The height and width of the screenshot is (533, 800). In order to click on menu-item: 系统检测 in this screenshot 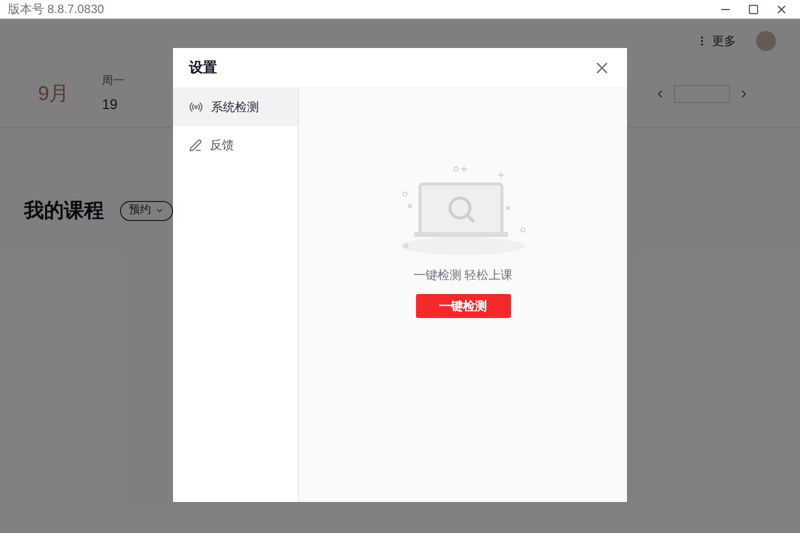, I will do `click(235, 107)`.